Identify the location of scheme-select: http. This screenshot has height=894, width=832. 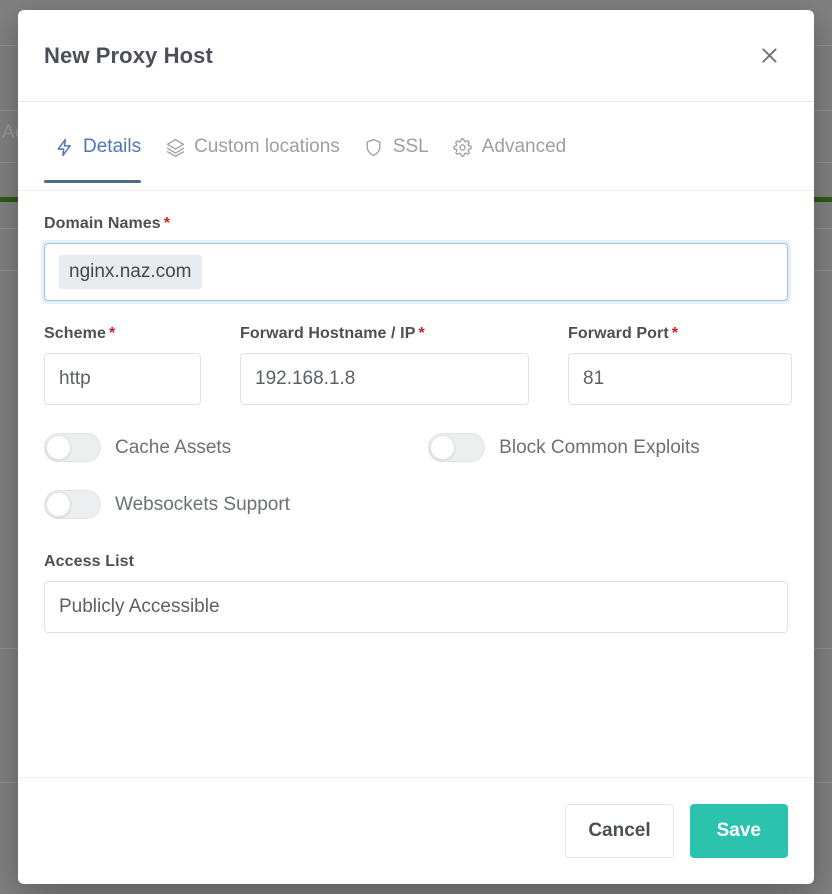
(122, 379).